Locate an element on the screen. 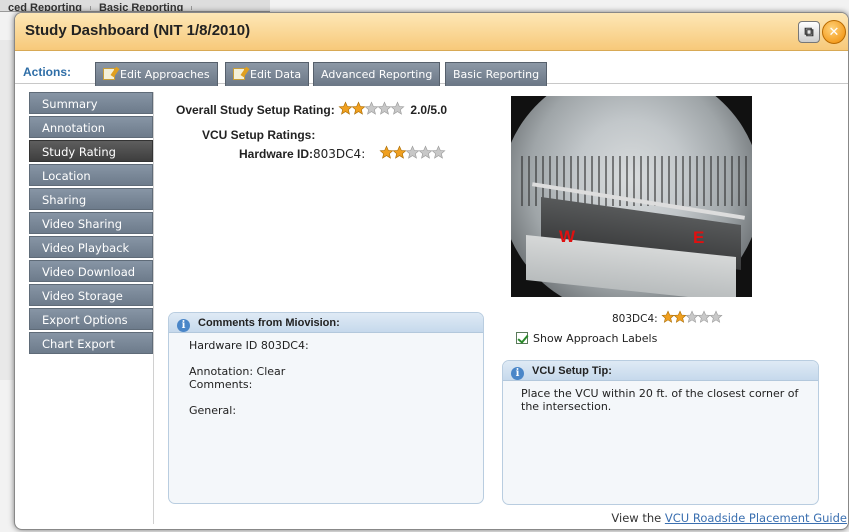 The height and width of the screenshot is (532, 849). actions-label: Actions: is located at coordinates (47, 72).